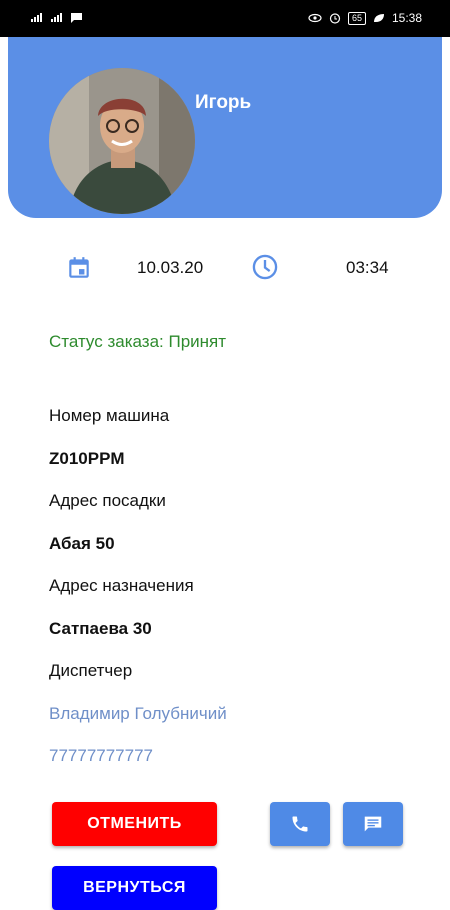 Image resolution: width=450 pixels, height=910 pixels. I want to click on status-right: 65 15:38, so click(365, 18).